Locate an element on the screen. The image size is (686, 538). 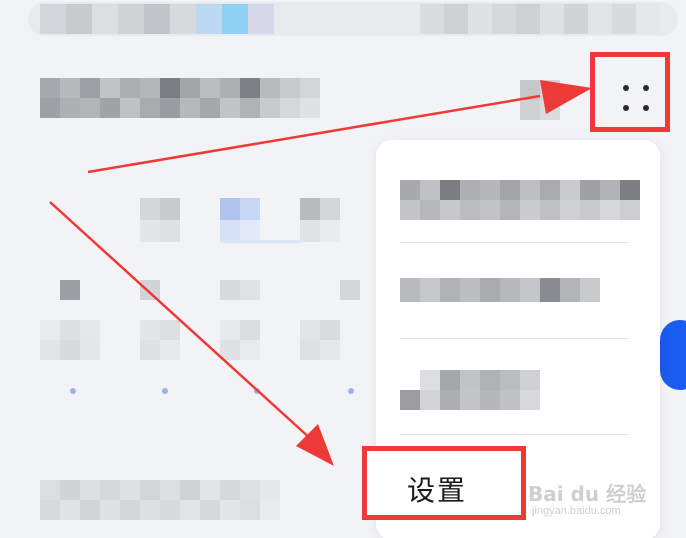
redacted-bottom-text is located at coordinates (160, 500).